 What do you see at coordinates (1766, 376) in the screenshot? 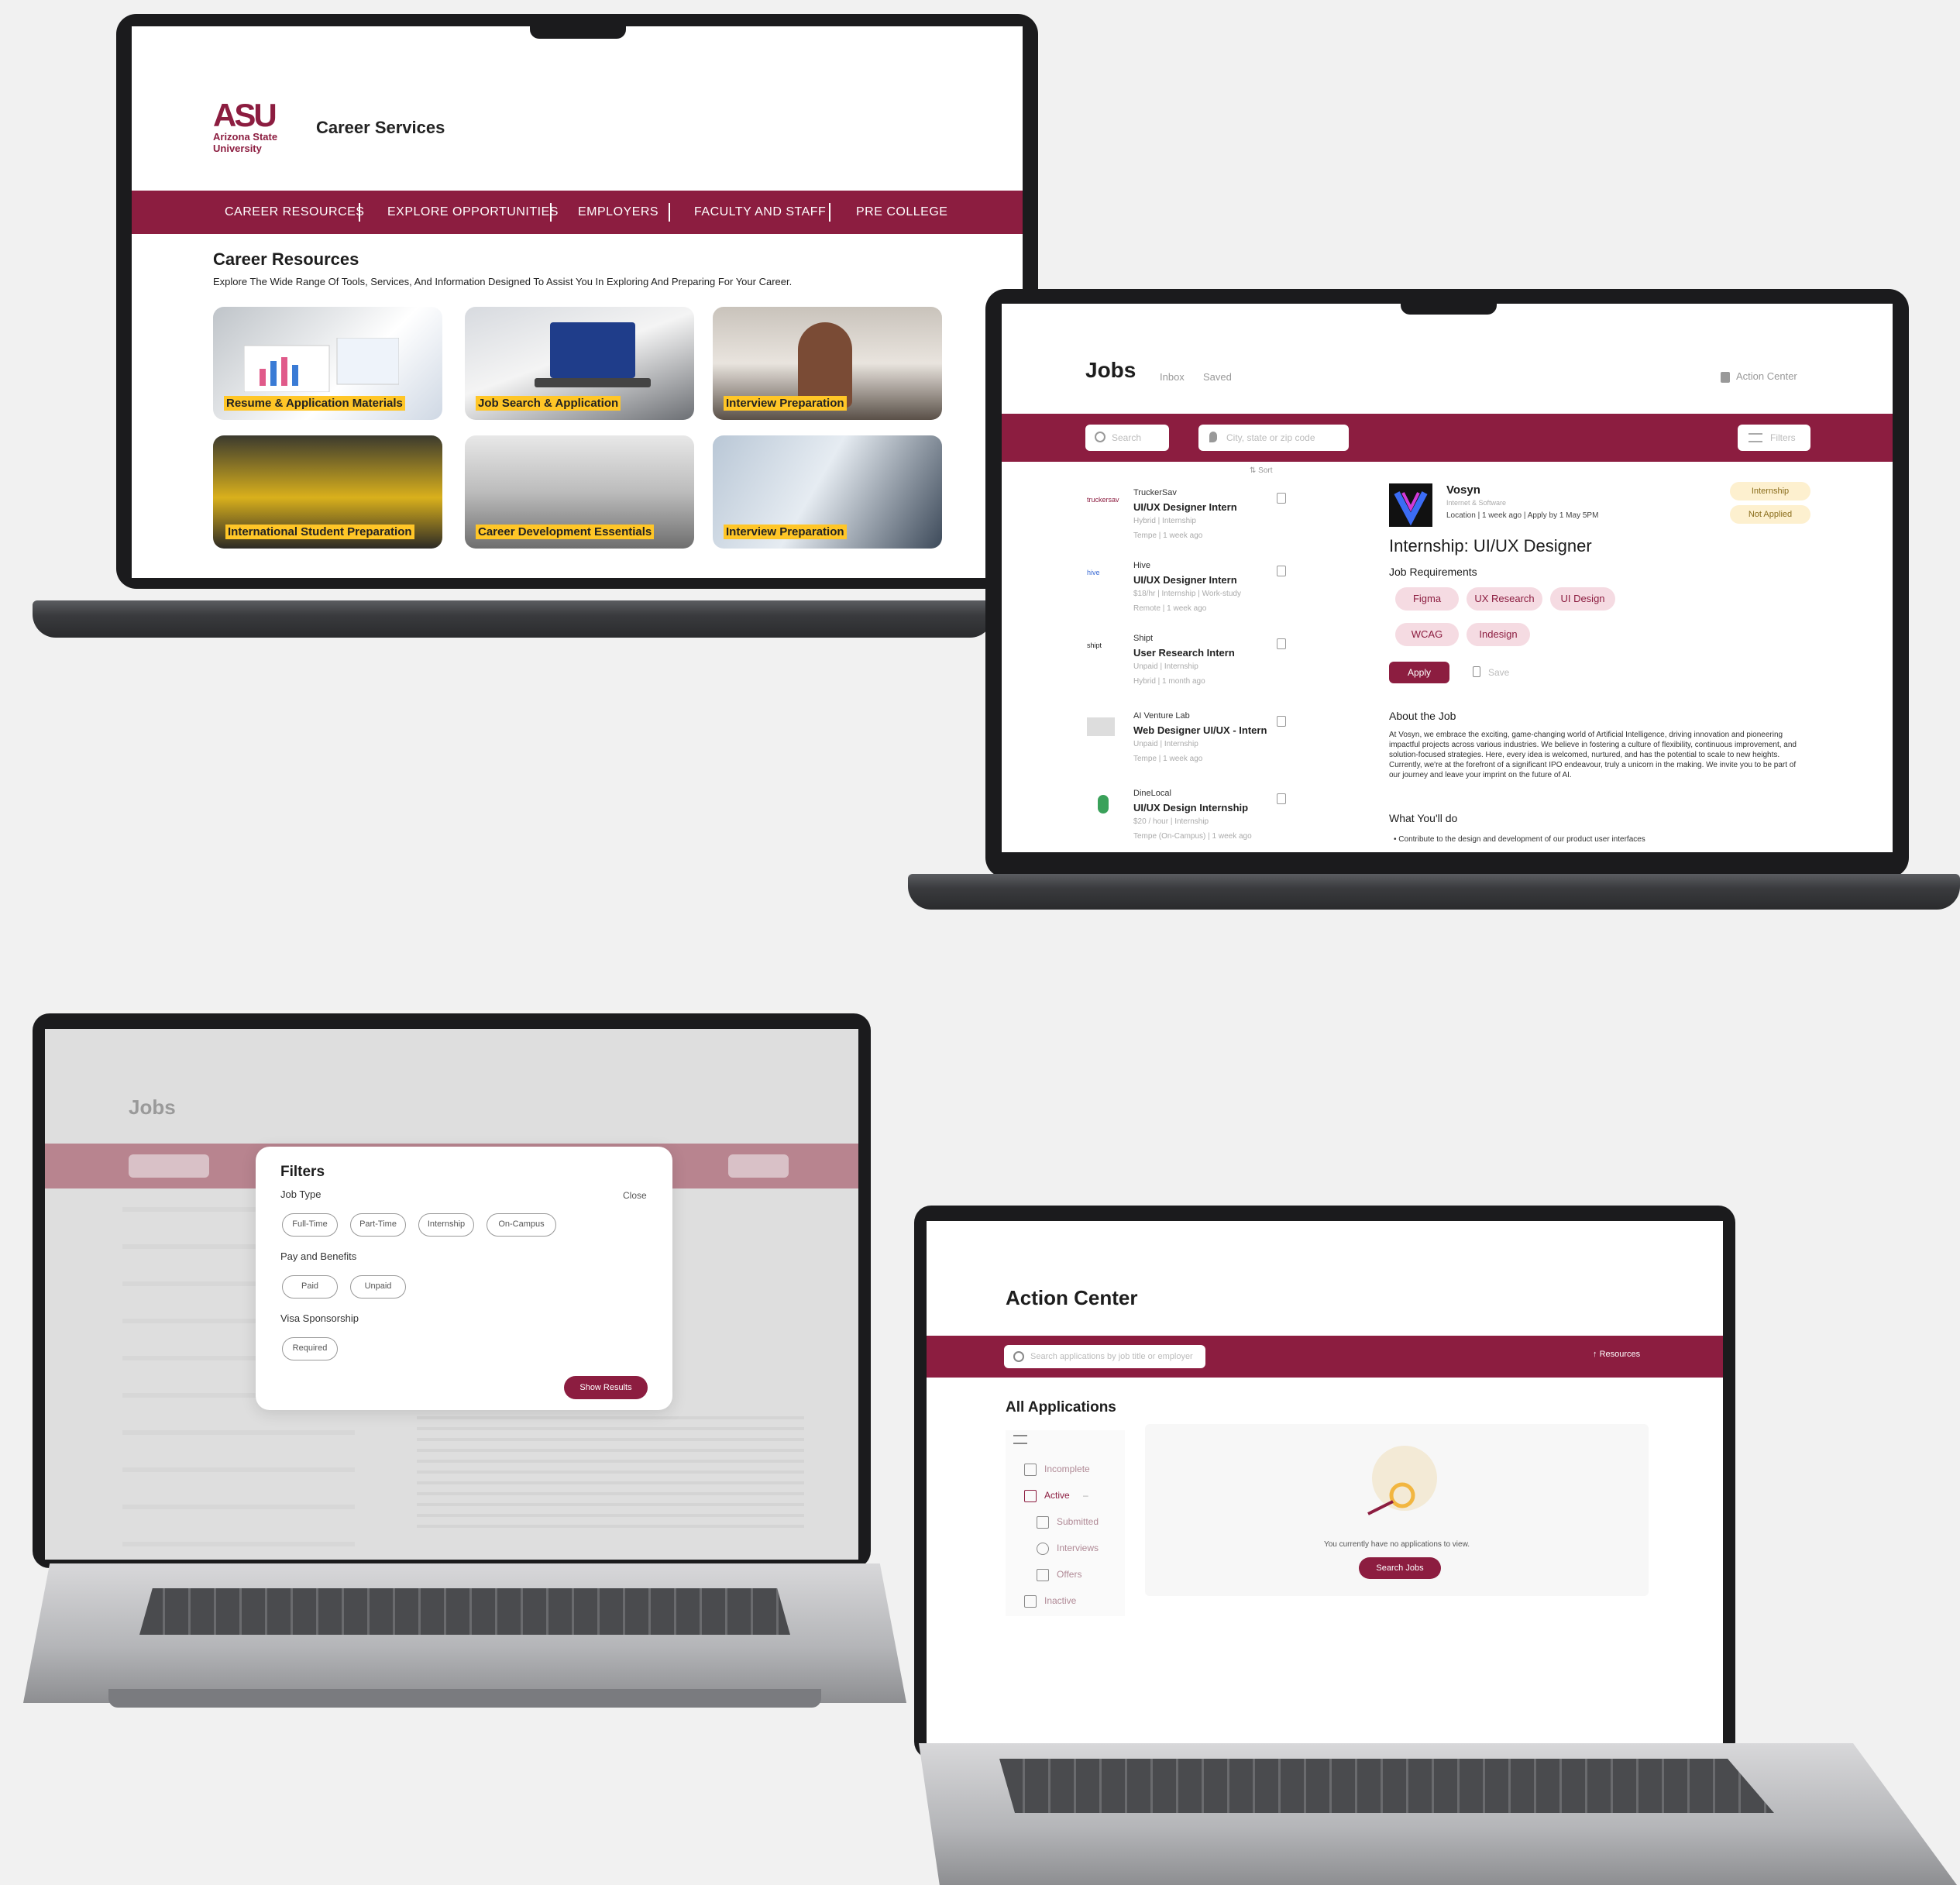
I see `action-center-label: Action Center` at bounding box center [1766, 376].